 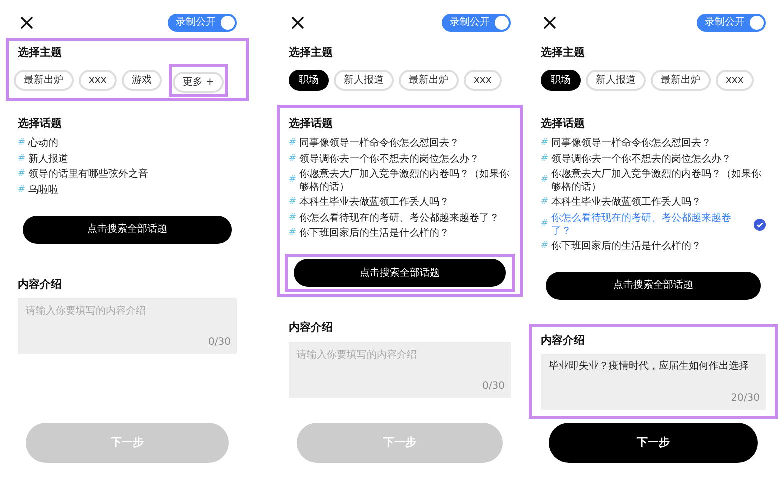 What do you see at coordinates (48, 159) in the screenshot?
I see `topic-item: 新人报道` at bounding box center [48, 159].